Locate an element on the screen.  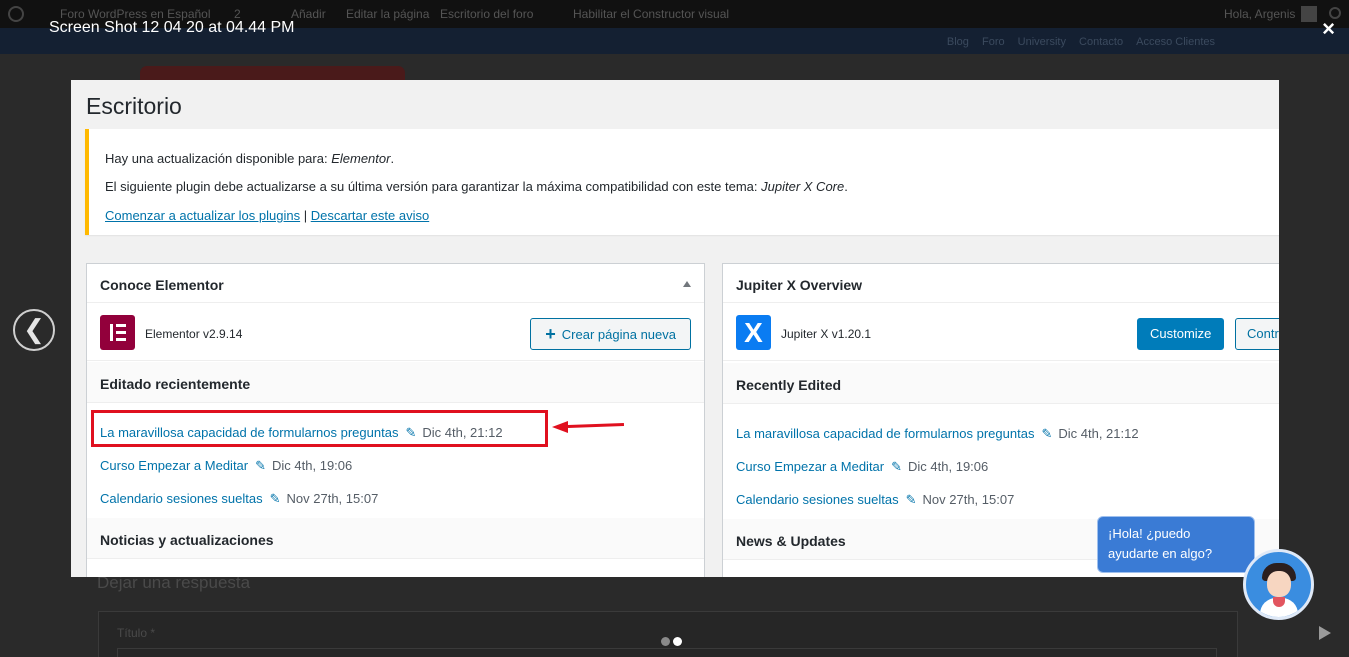
lightbox-pagination is located at coordinates (673, 642).